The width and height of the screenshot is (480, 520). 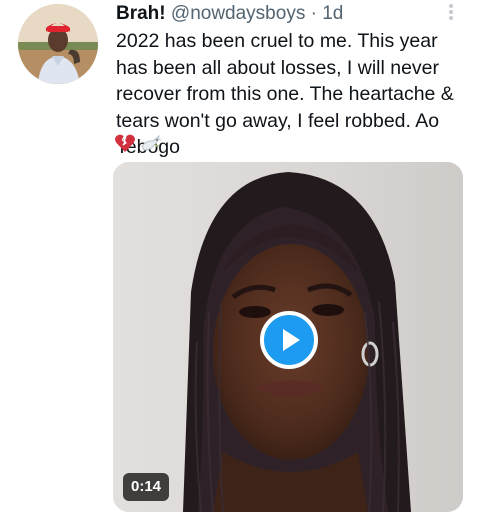 What do you see at coordinates (151, 143) in the screenshot?
I see `dove-icon` at bounding box center [151, 143].